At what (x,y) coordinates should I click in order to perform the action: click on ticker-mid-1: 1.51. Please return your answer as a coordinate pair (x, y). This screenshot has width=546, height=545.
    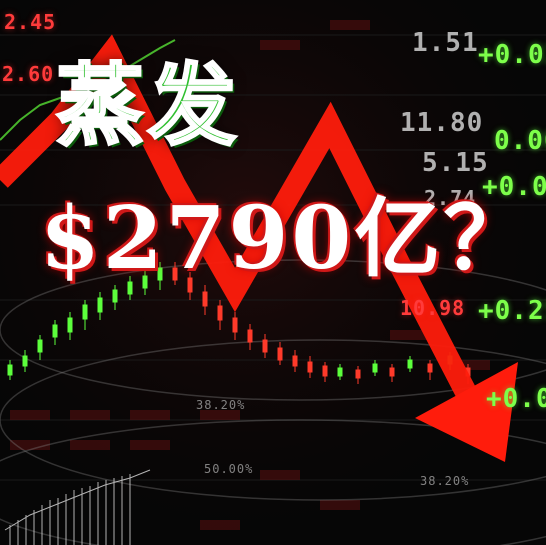
    Looking at the image, I should click on (445, 43).